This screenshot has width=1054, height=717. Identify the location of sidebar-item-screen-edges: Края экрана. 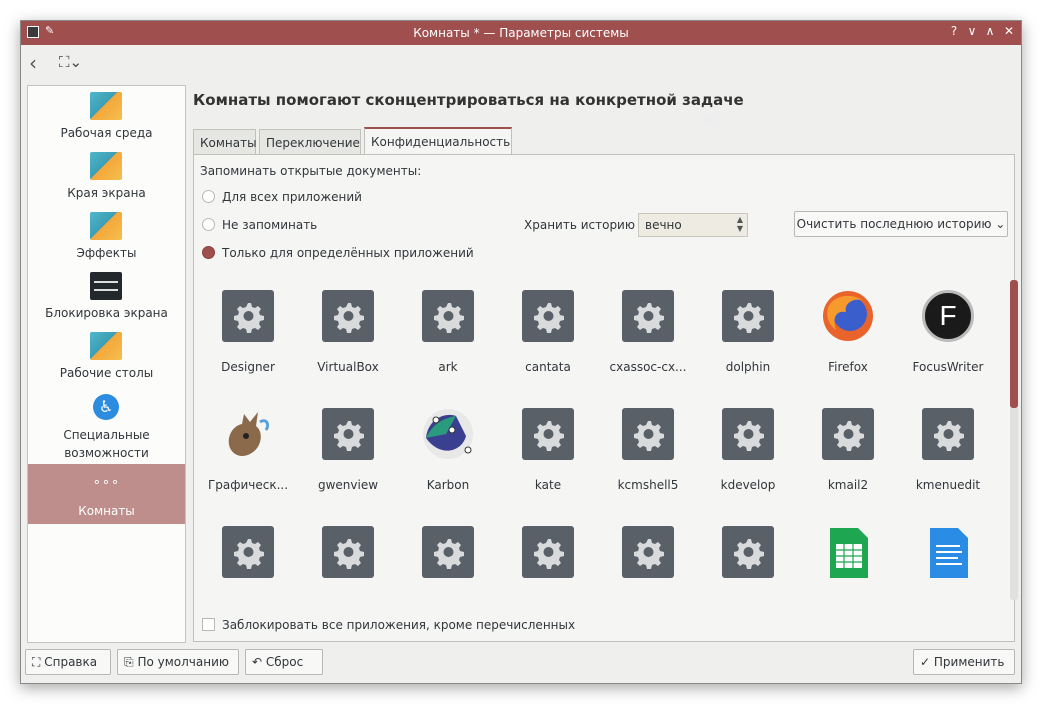
(106, 176).